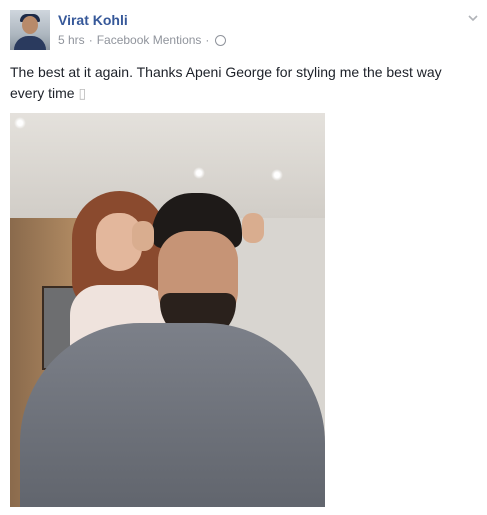 The image size is (487, 515). What do you see at coordinates (30, 43) in the screenshot?
I see `avatar-body` at bounding box center [30, 43].